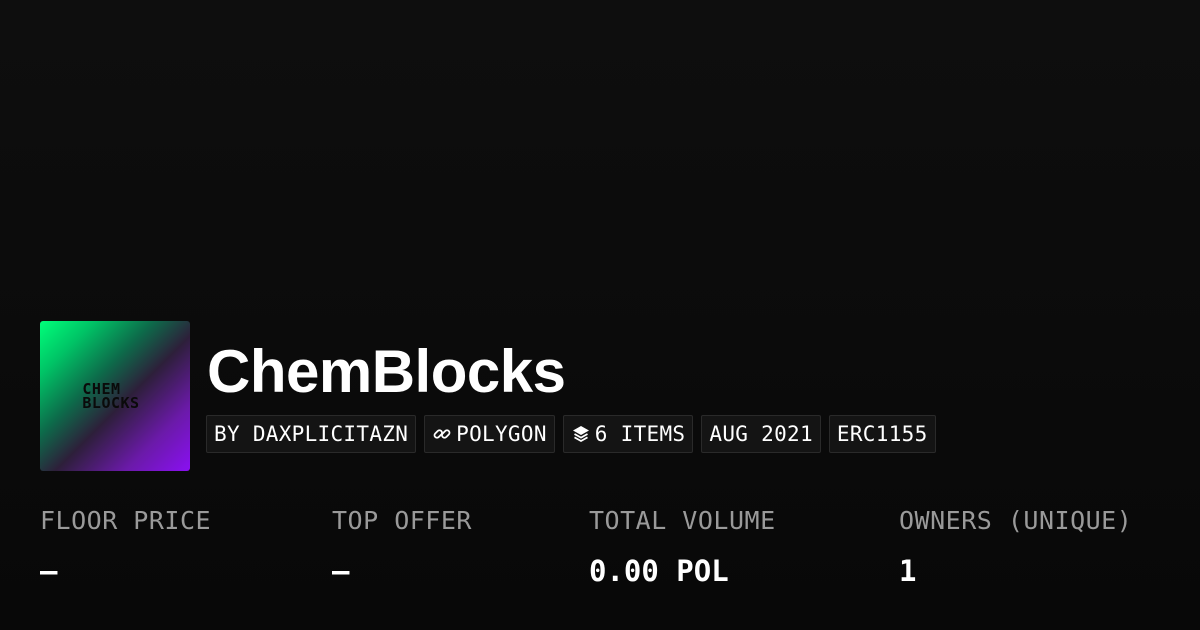 The image size is (1200, 630). I want to click on creator-chip: BY DAXPLICITAZN, so click(311, 434).